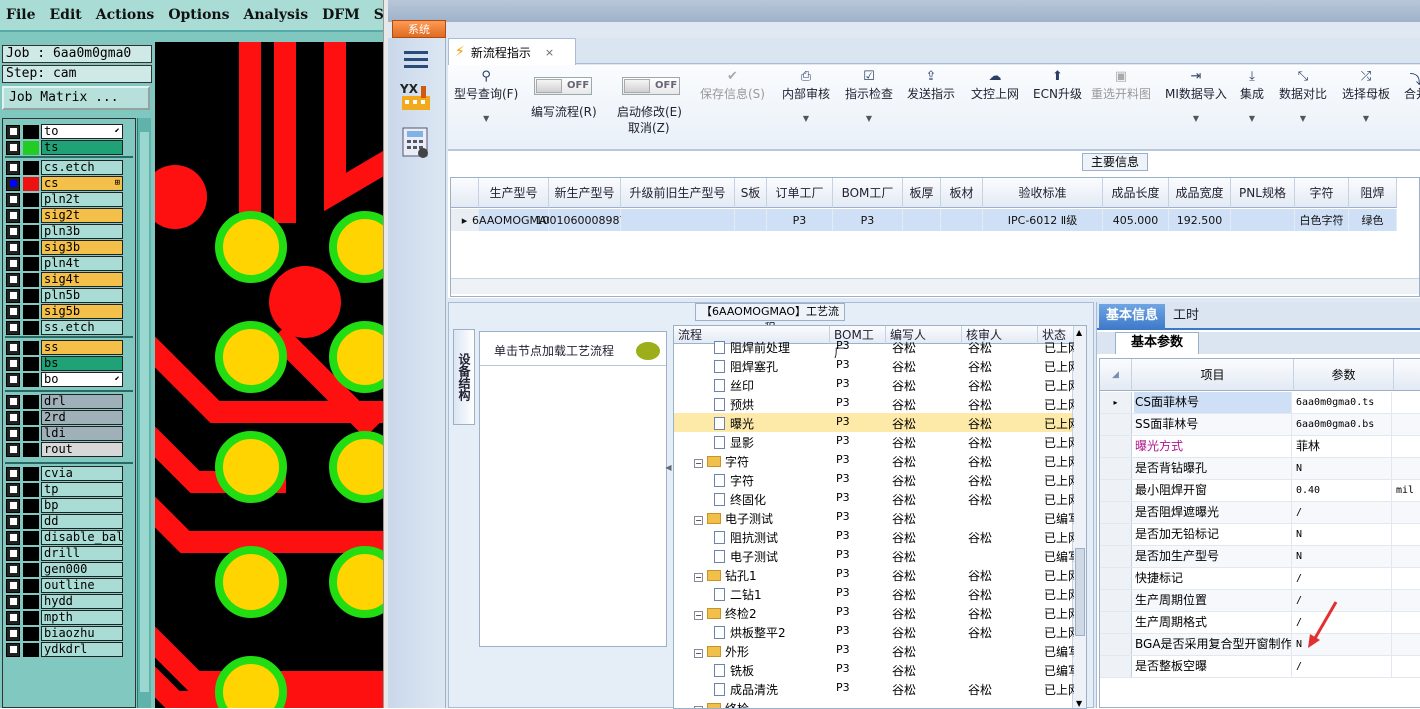 This screenshot has width=1420, height=709. Describe the element at coordinates (82, 537) in the screenshot. I see `layer-name: disable_bala` at that location.